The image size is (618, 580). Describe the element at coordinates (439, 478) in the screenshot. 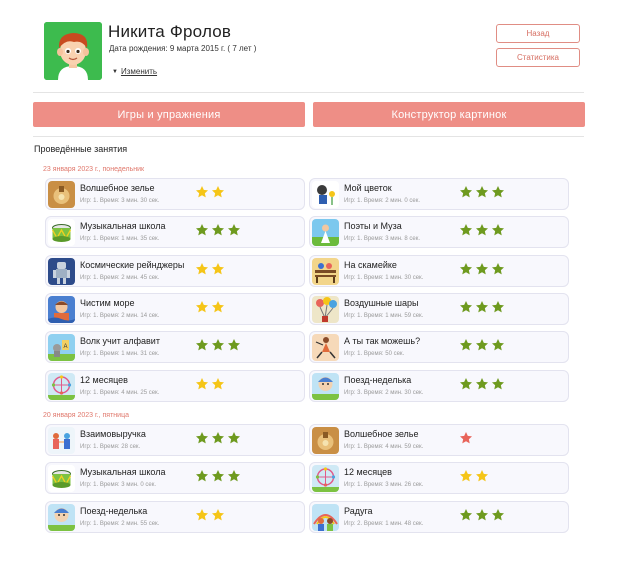

I see `game-card: 12 месяцев Игр: 1. Время: 3 мин. 26 сек.` at that location.